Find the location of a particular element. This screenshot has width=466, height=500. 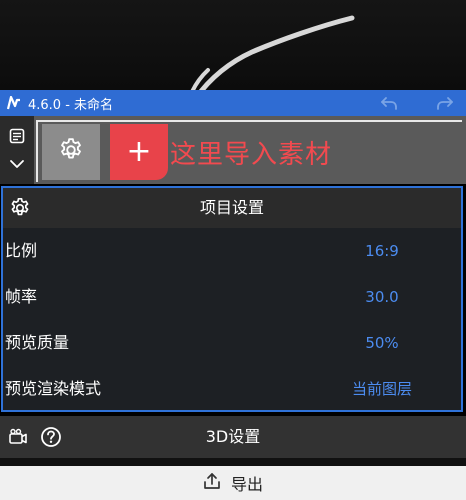

setting-row-ratio: 比例 16:9 is located at coordinates (232, 251).